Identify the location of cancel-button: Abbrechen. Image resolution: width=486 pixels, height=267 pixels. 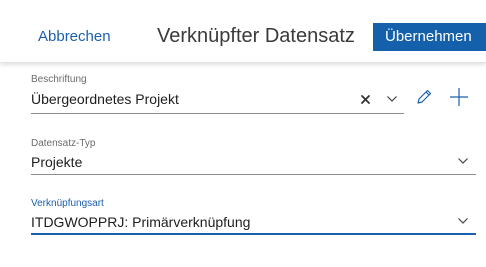
(74, 36).